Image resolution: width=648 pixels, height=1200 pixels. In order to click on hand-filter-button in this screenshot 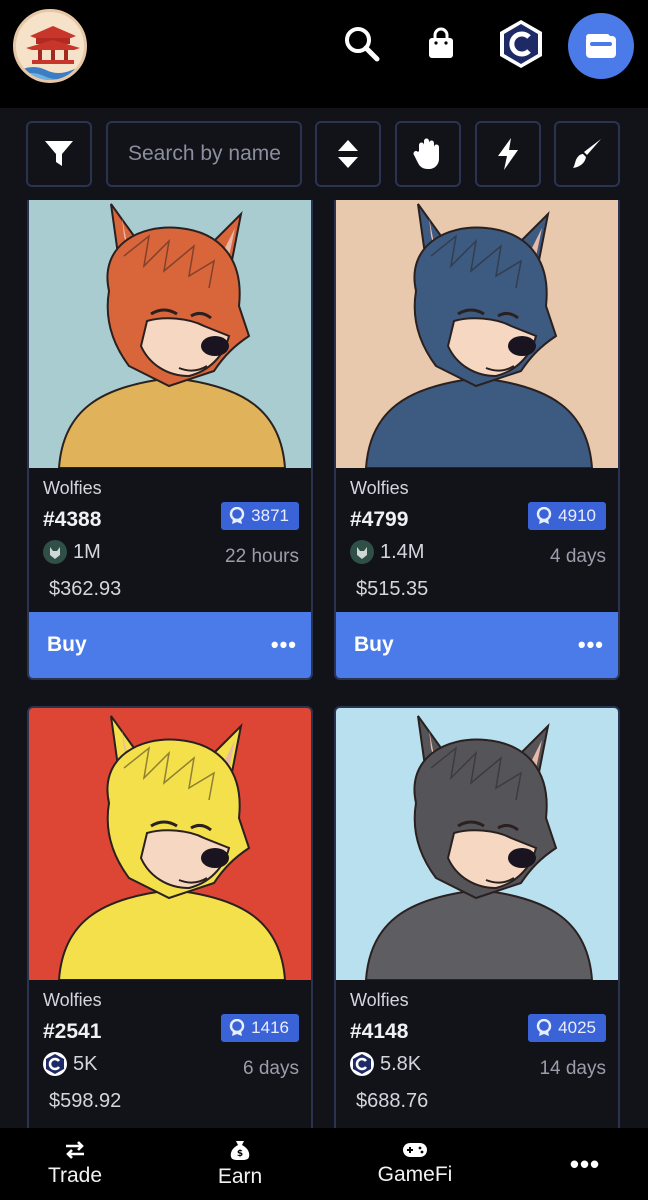, I will do `click(428, 154)`.